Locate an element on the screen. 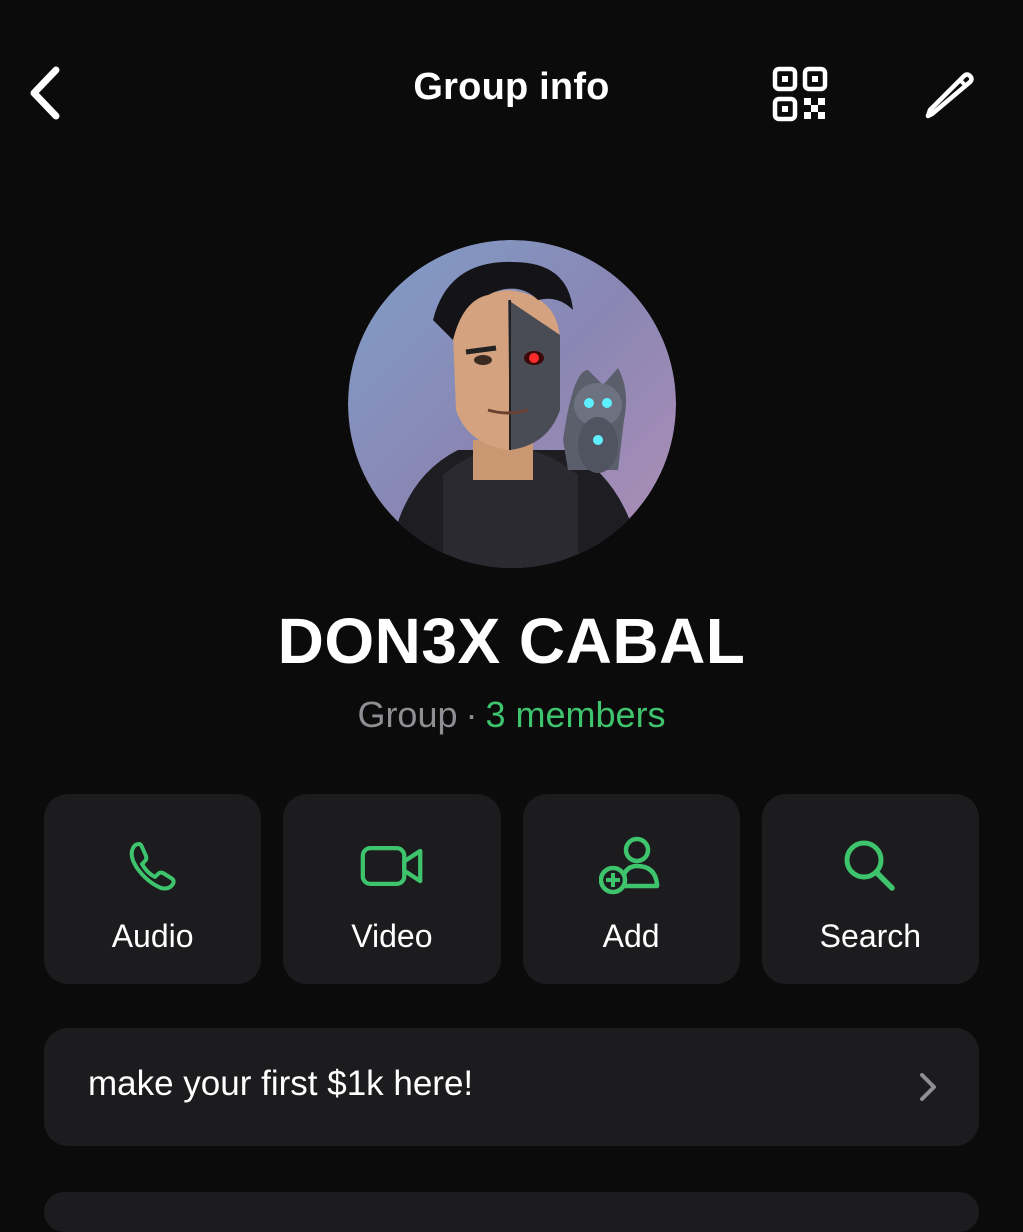  video-camera-icon is located at coordinates (391, 866).